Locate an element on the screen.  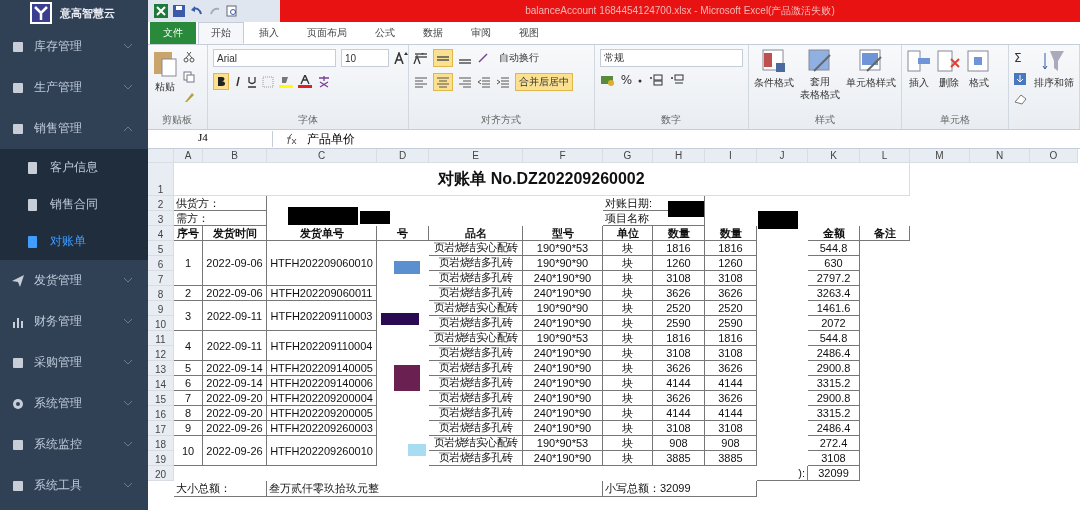
increase-indent-icon is located at coordinates (502, 82).